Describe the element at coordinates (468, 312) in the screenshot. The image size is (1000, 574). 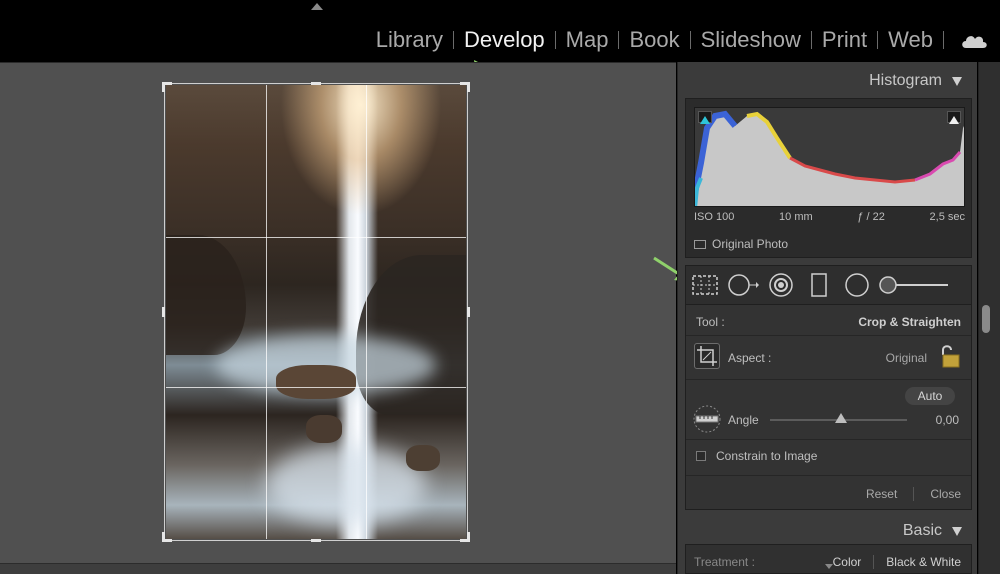
I see `crop-handle-right` at that location.